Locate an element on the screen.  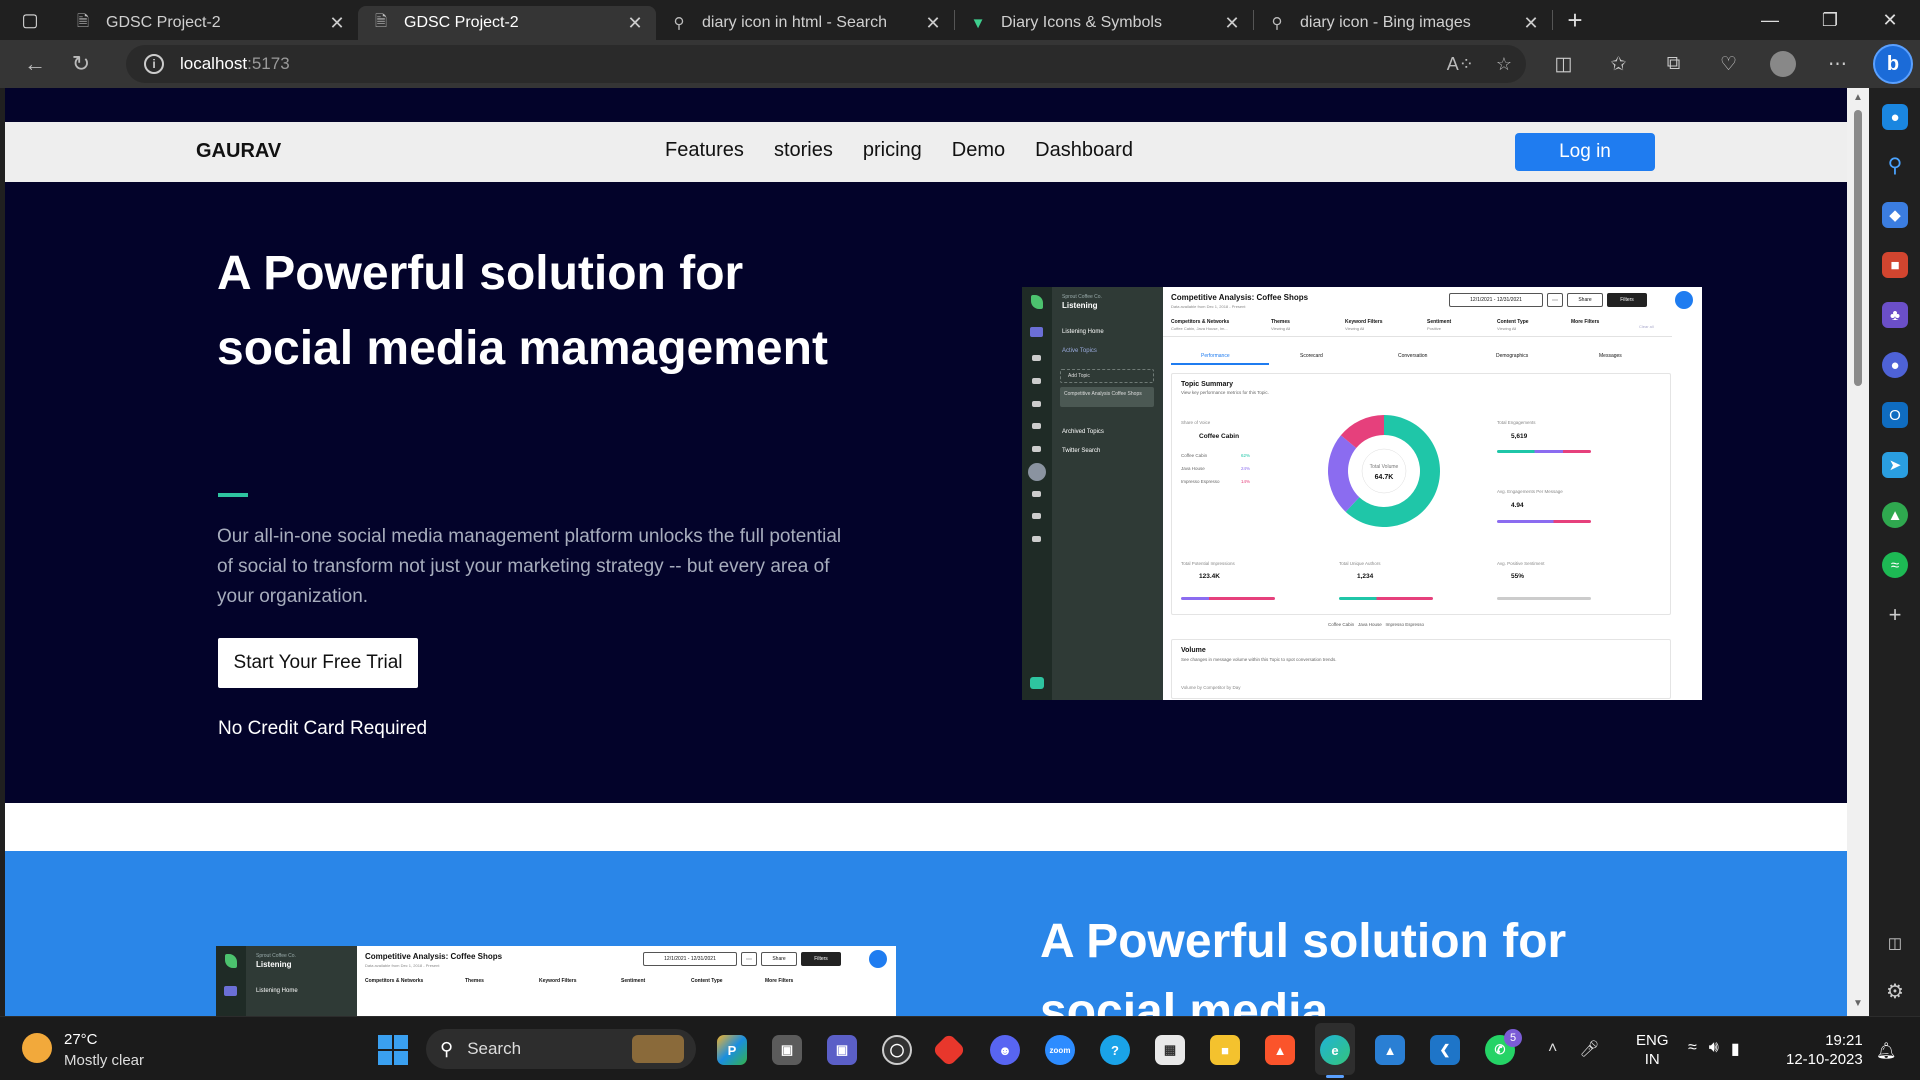
refresh-icon: ↻ is located at coordinates (81, 64).